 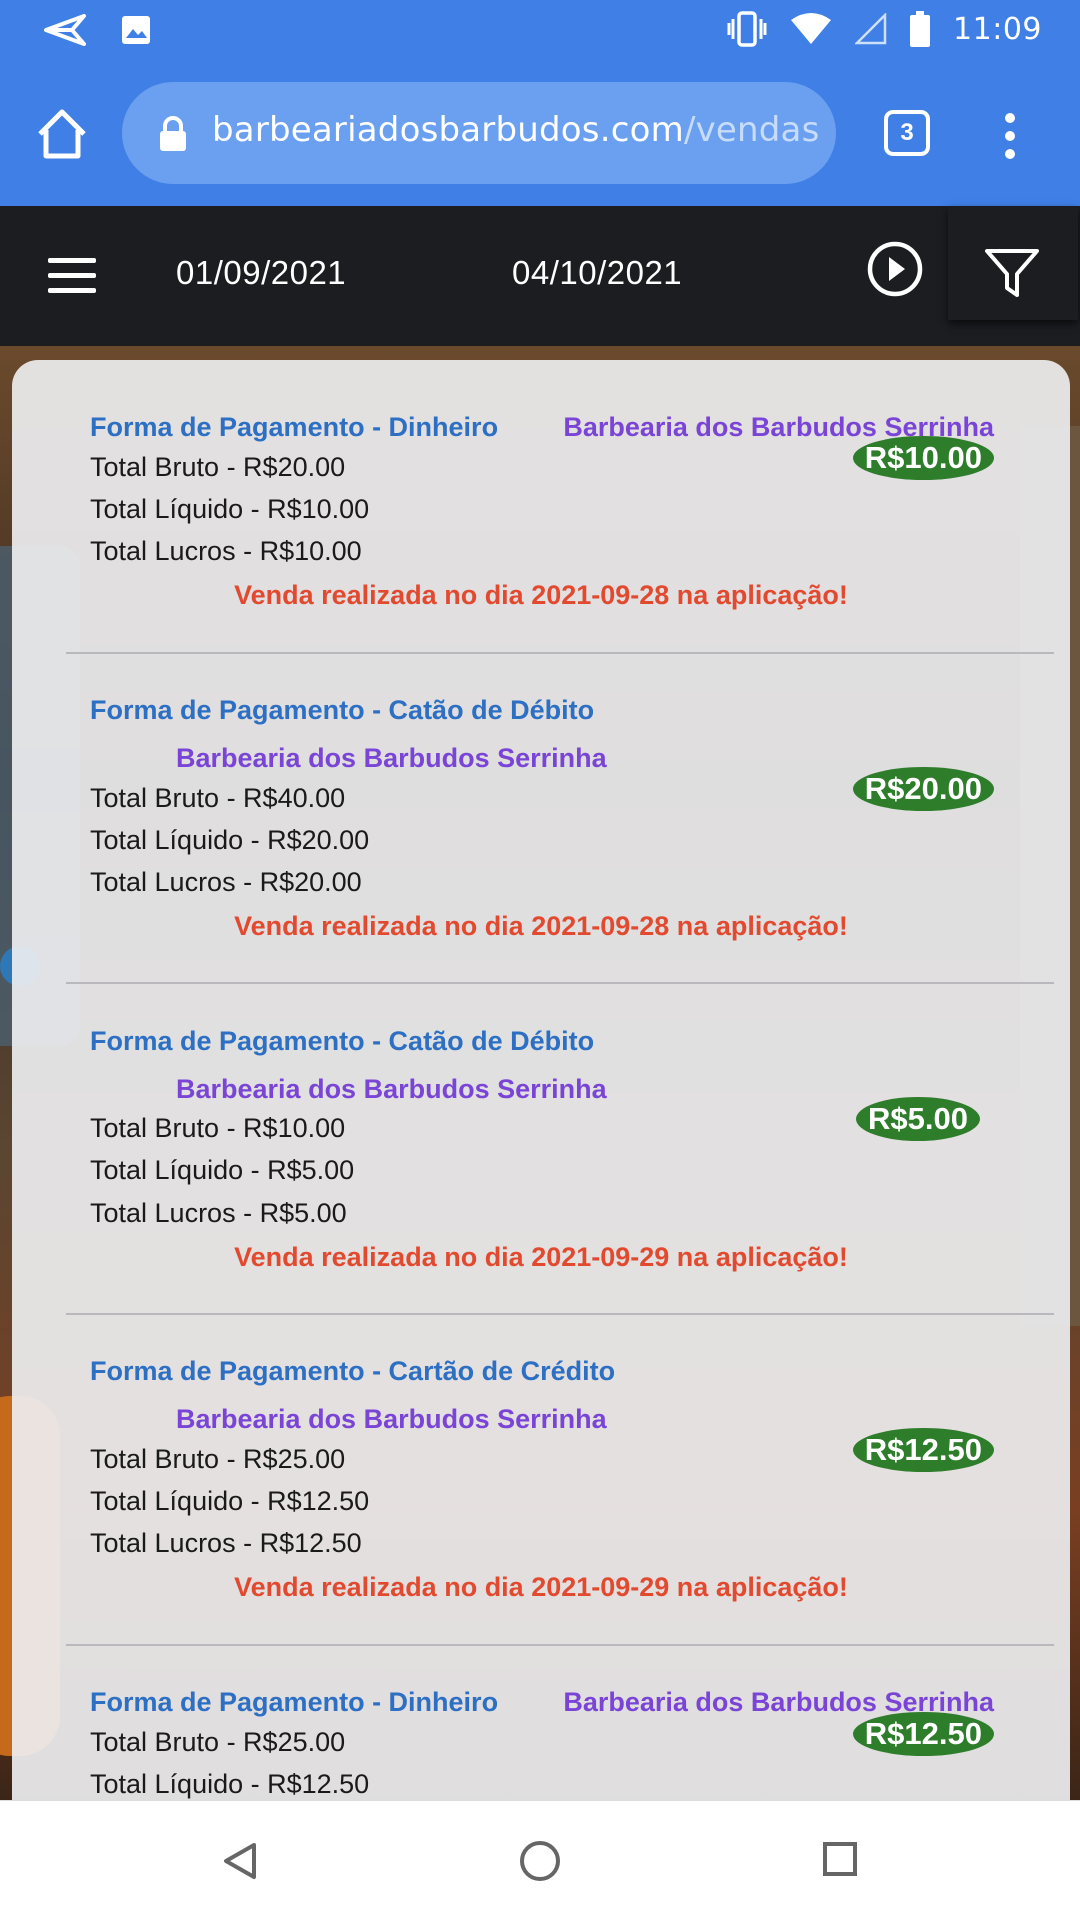 What do you see at coordinates (62, 134) in the screenshot?
I see `home-icon` at bounding box center [62, 134].